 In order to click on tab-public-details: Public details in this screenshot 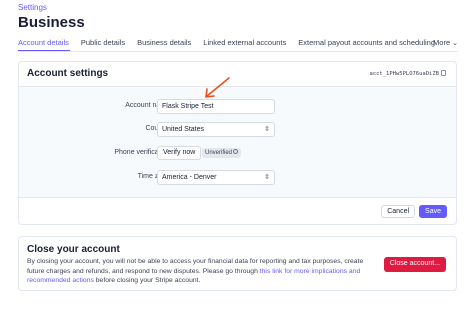, I will do `click(103, 45)`.